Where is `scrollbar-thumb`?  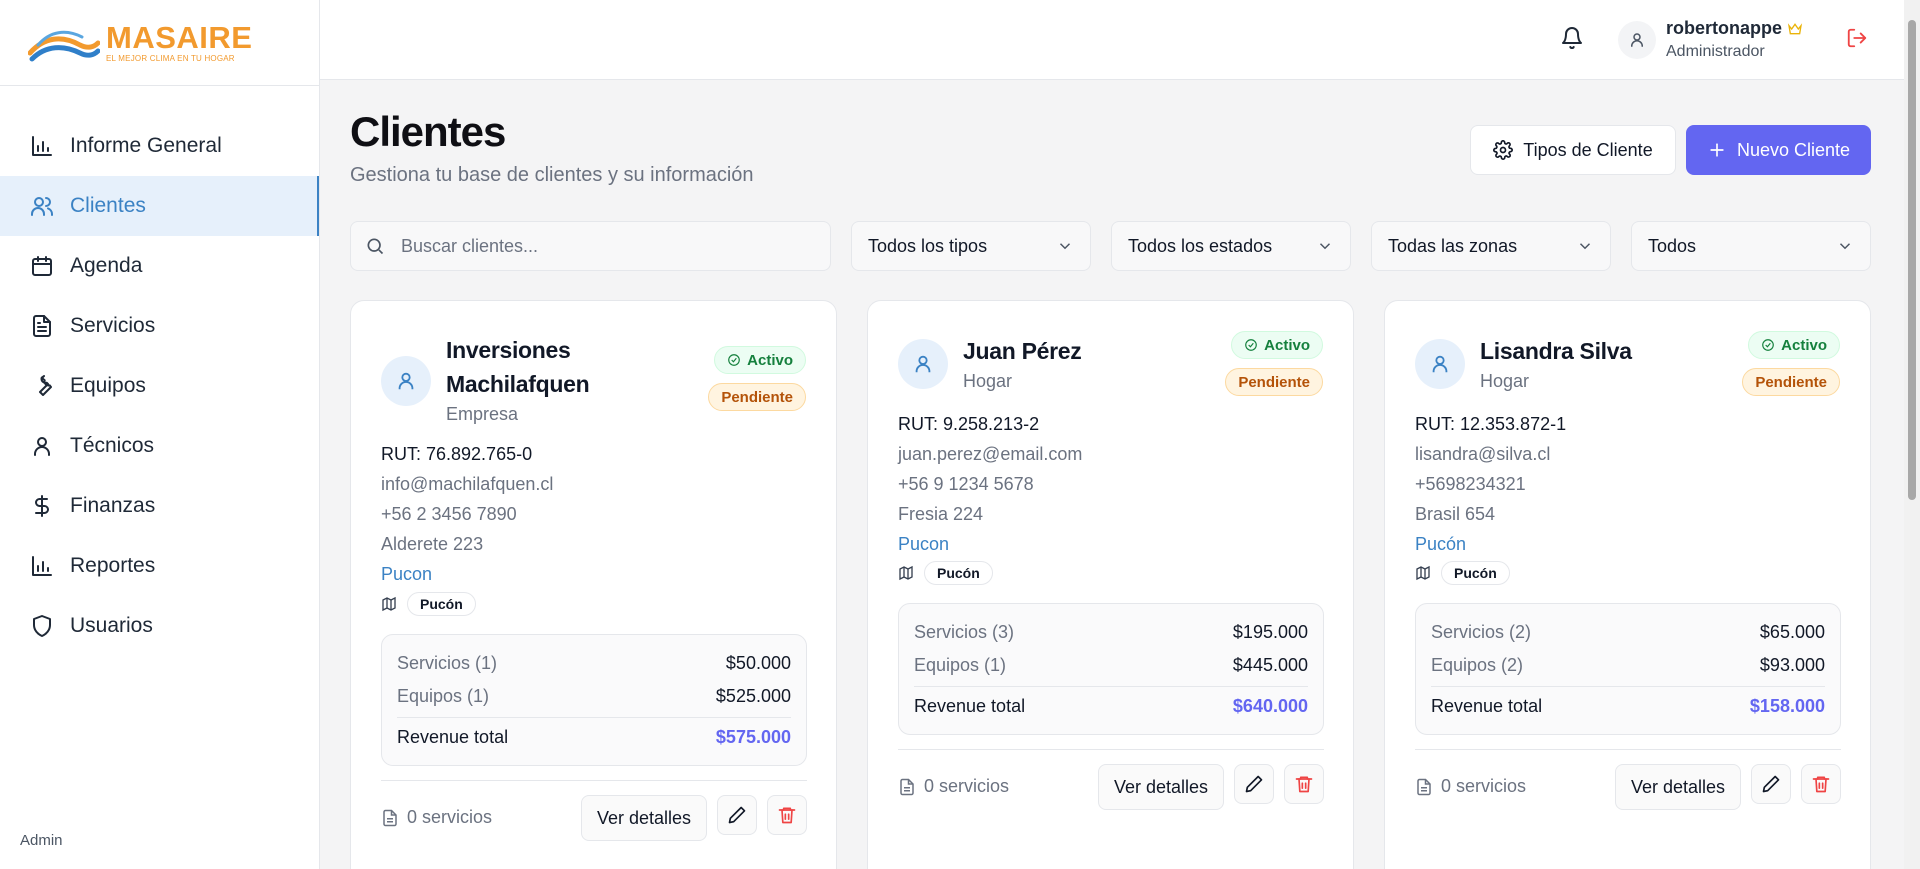 scrollbar-thumb is located at coordinates (1912, 260).